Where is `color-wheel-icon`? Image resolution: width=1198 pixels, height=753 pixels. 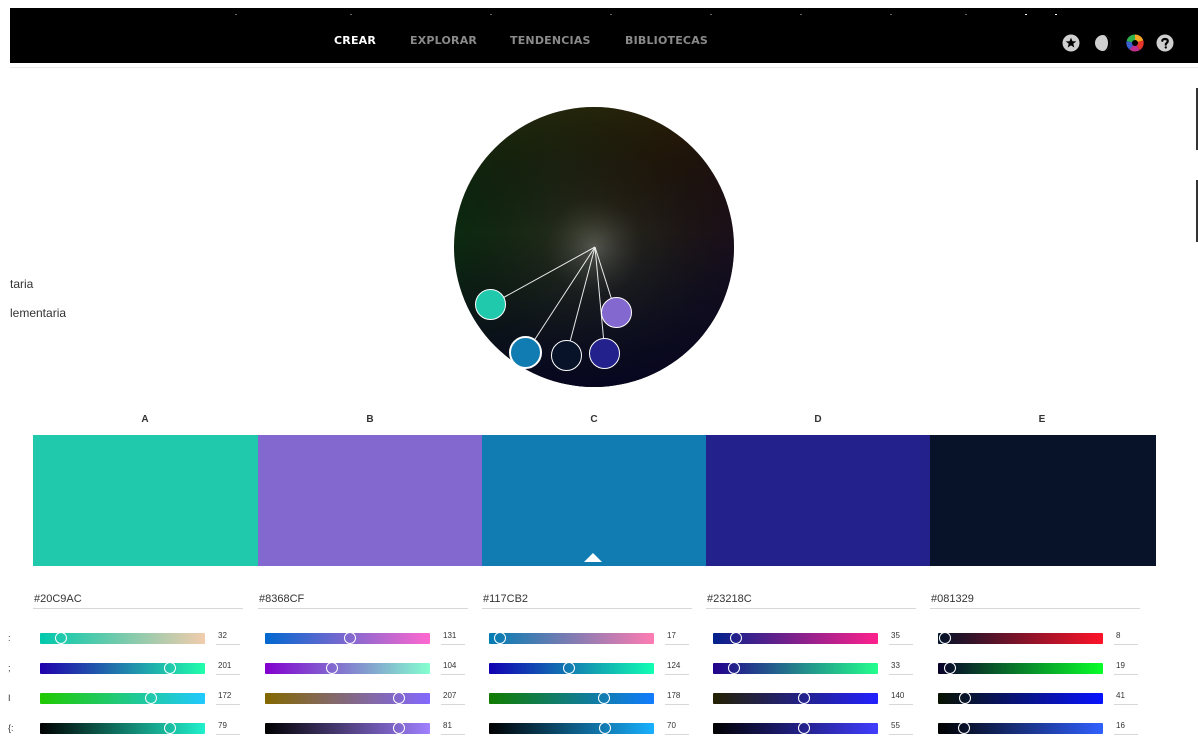 color-wheel-icon is located at coordinates (1135, 43).